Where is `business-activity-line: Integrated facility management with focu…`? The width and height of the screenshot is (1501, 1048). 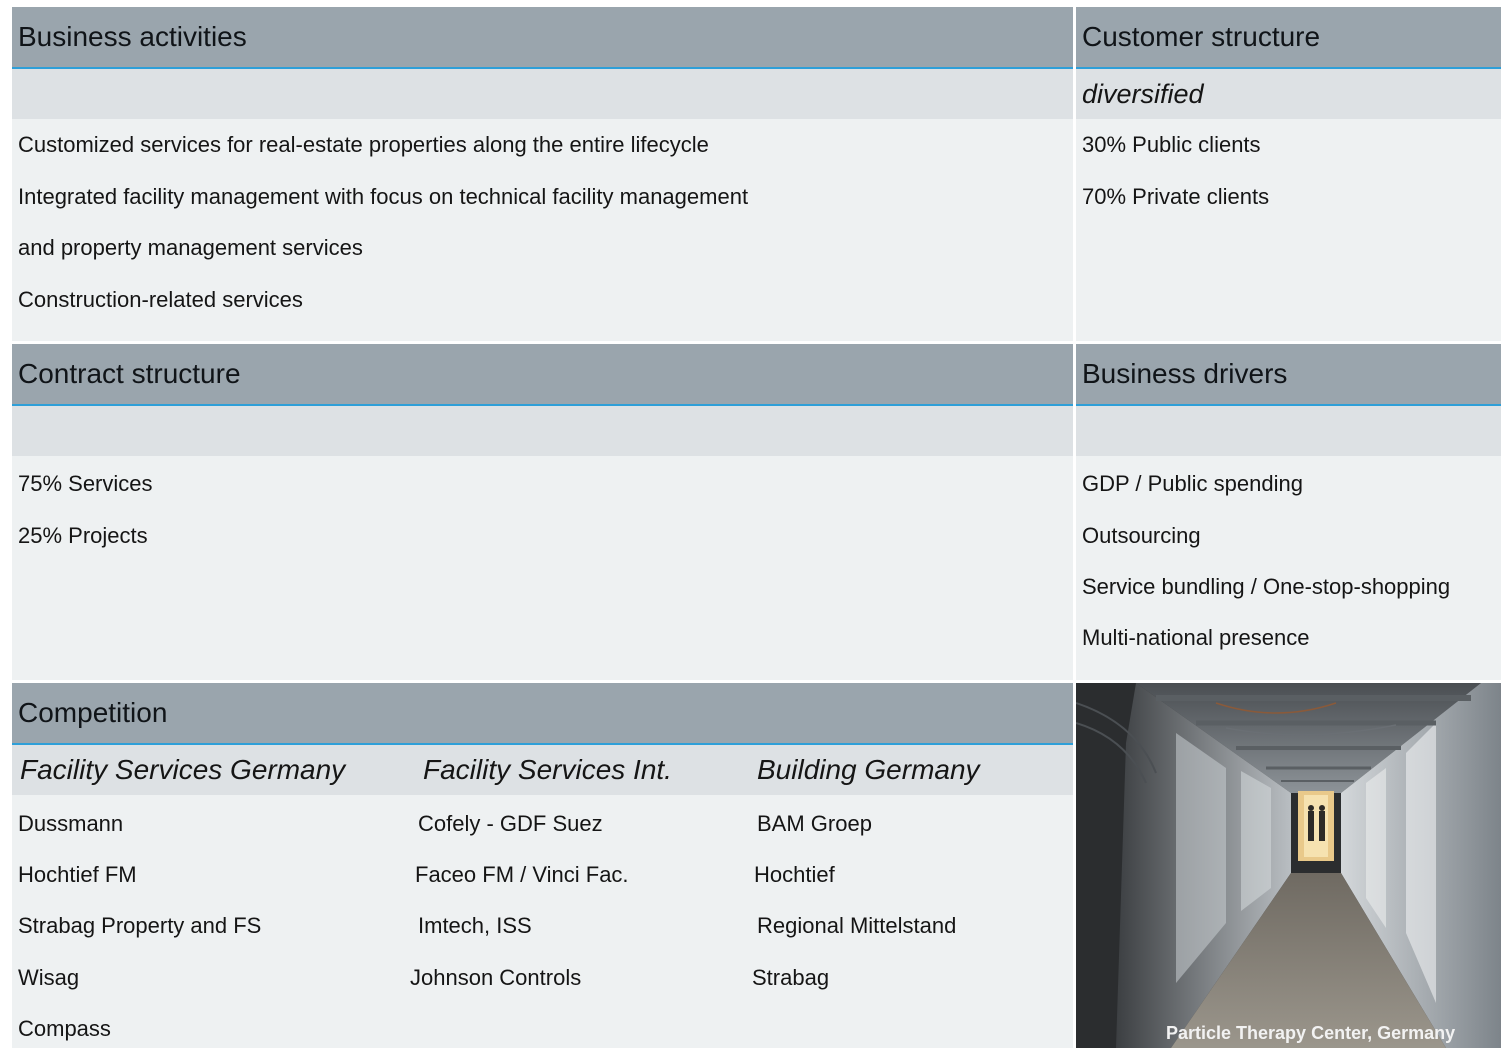
business-activity-line: Integrated facility management with focu… is located at coordinates (383, 196).